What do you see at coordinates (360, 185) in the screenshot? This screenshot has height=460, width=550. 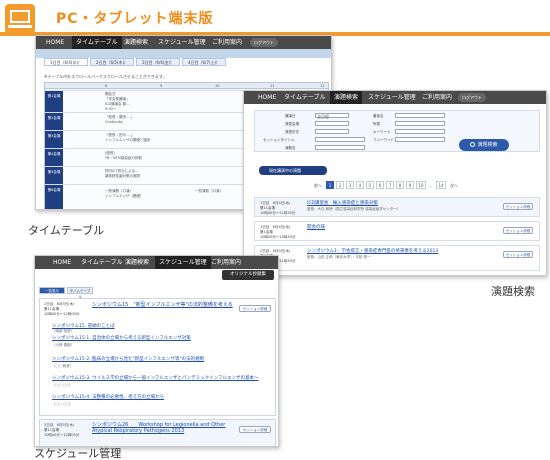 I see `page-link: 4` at bounding box center [360, 185].